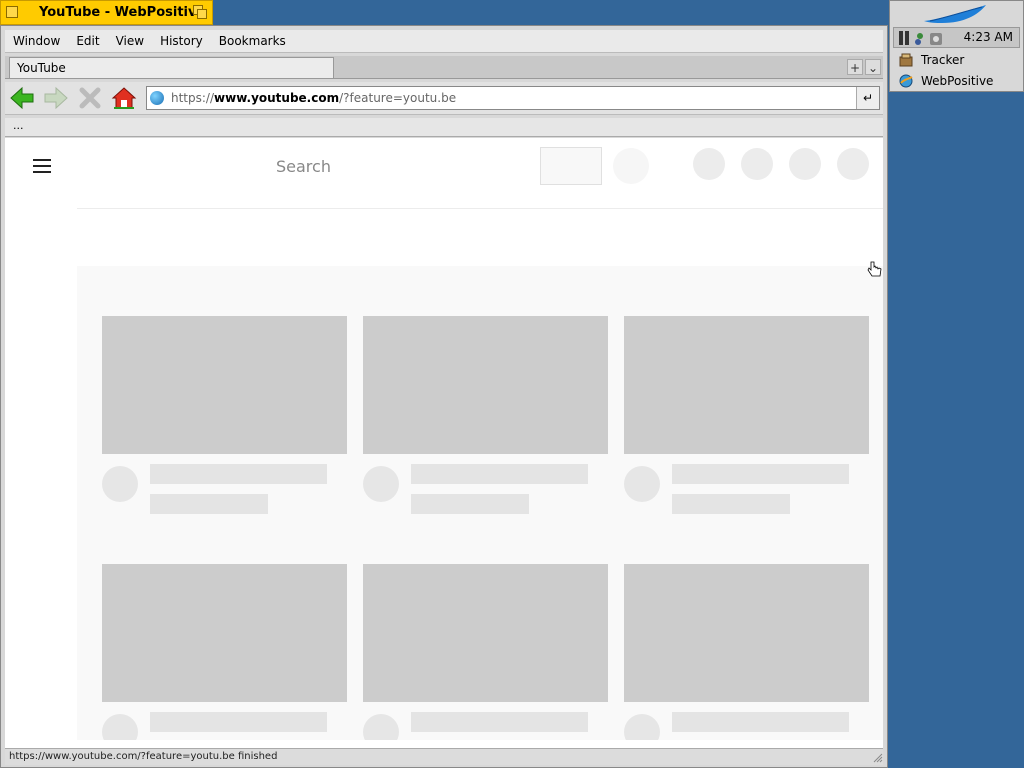 This screenshot has width=1024, height=768. Describe the element at coordinates (87, 41) in the screenshot. I see `menu-edit: Edit` at that location.